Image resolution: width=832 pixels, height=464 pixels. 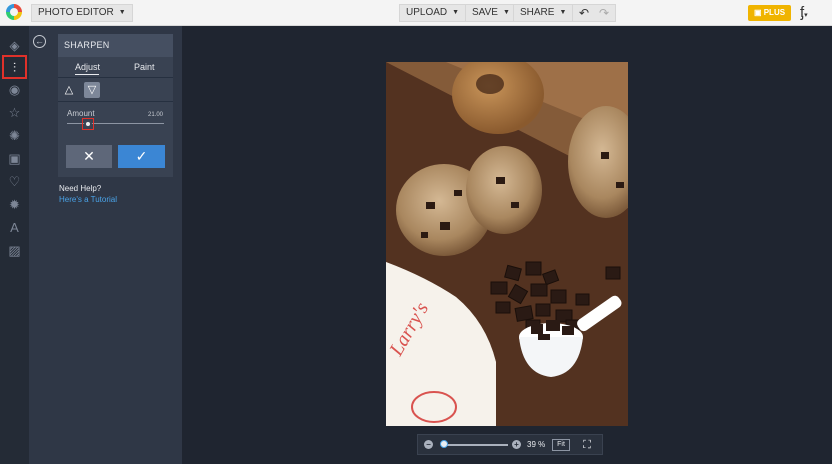 What do you see at coordinates (14, 89) in the screenshot?
I see `eye-icon: ◉` at bounding box center [14, 89].